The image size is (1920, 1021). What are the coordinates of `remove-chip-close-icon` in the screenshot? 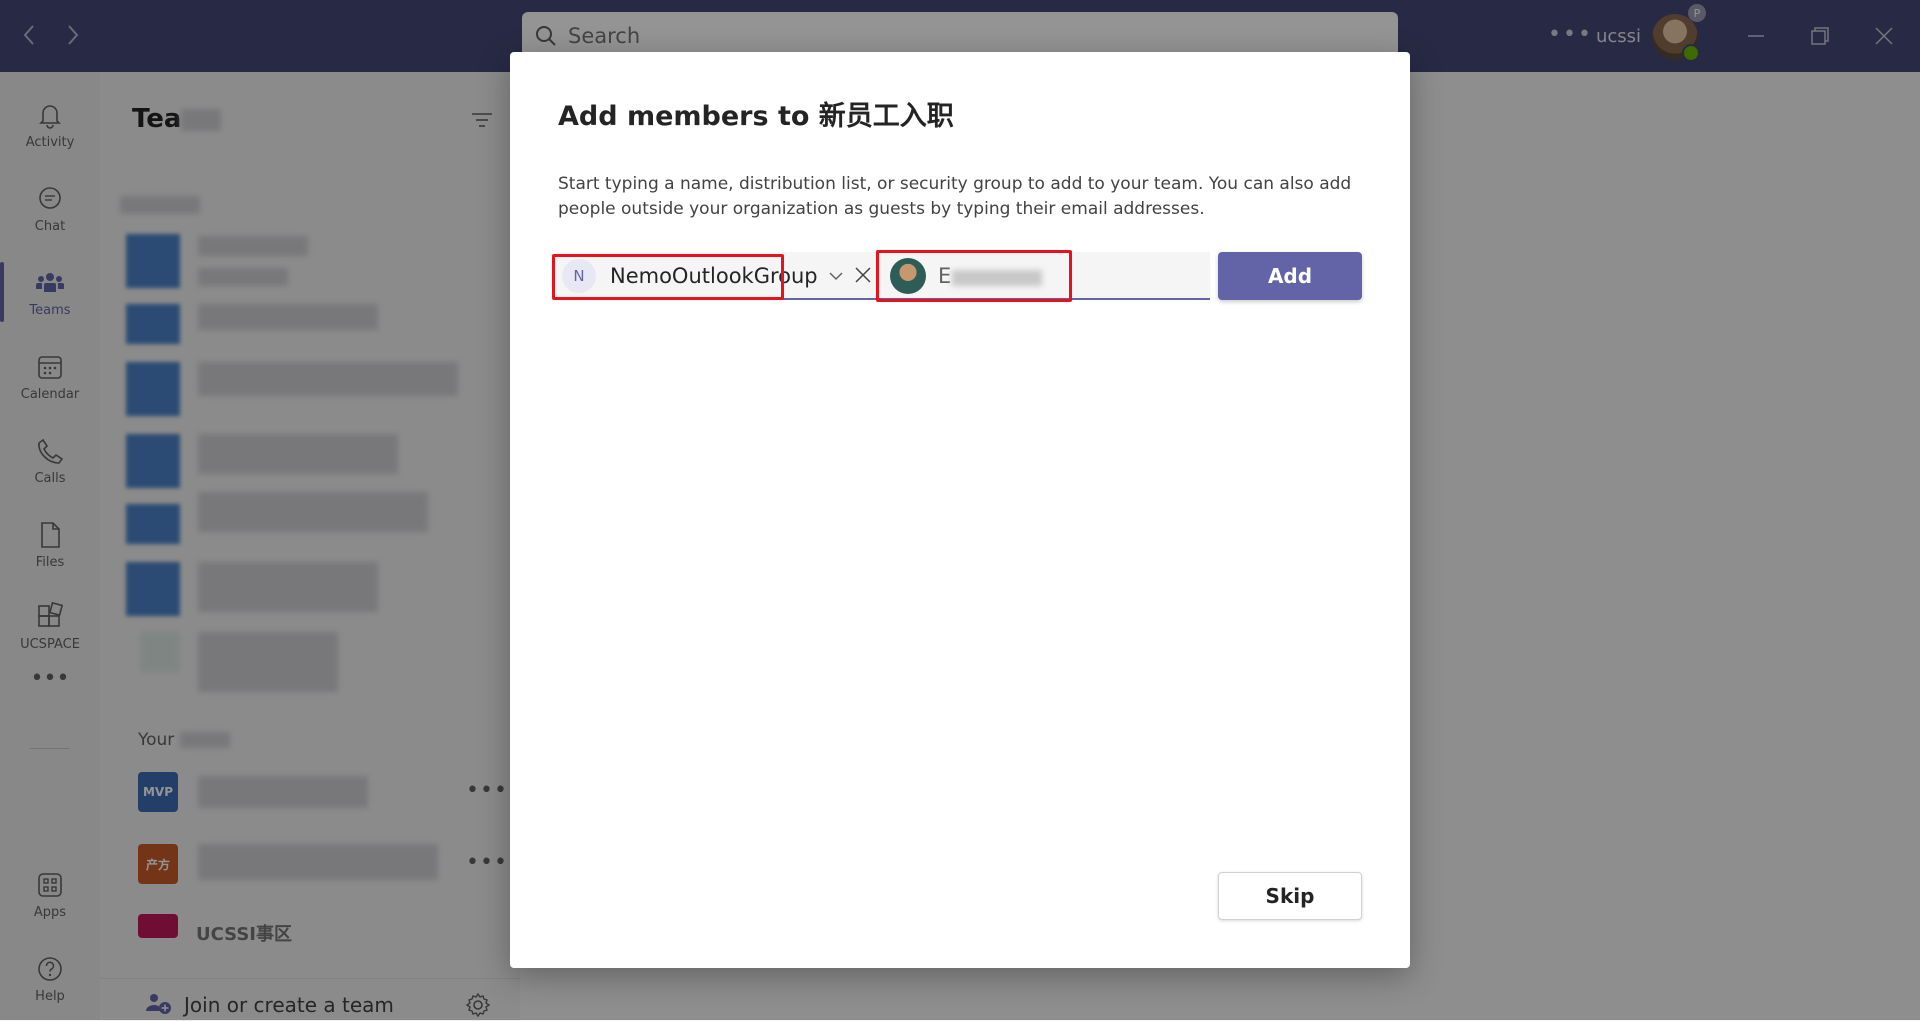 It's located at (863, 275).